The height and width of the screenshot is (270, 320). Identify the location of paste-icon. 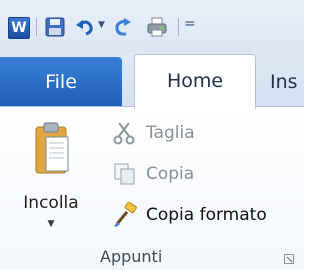
(52, 148).